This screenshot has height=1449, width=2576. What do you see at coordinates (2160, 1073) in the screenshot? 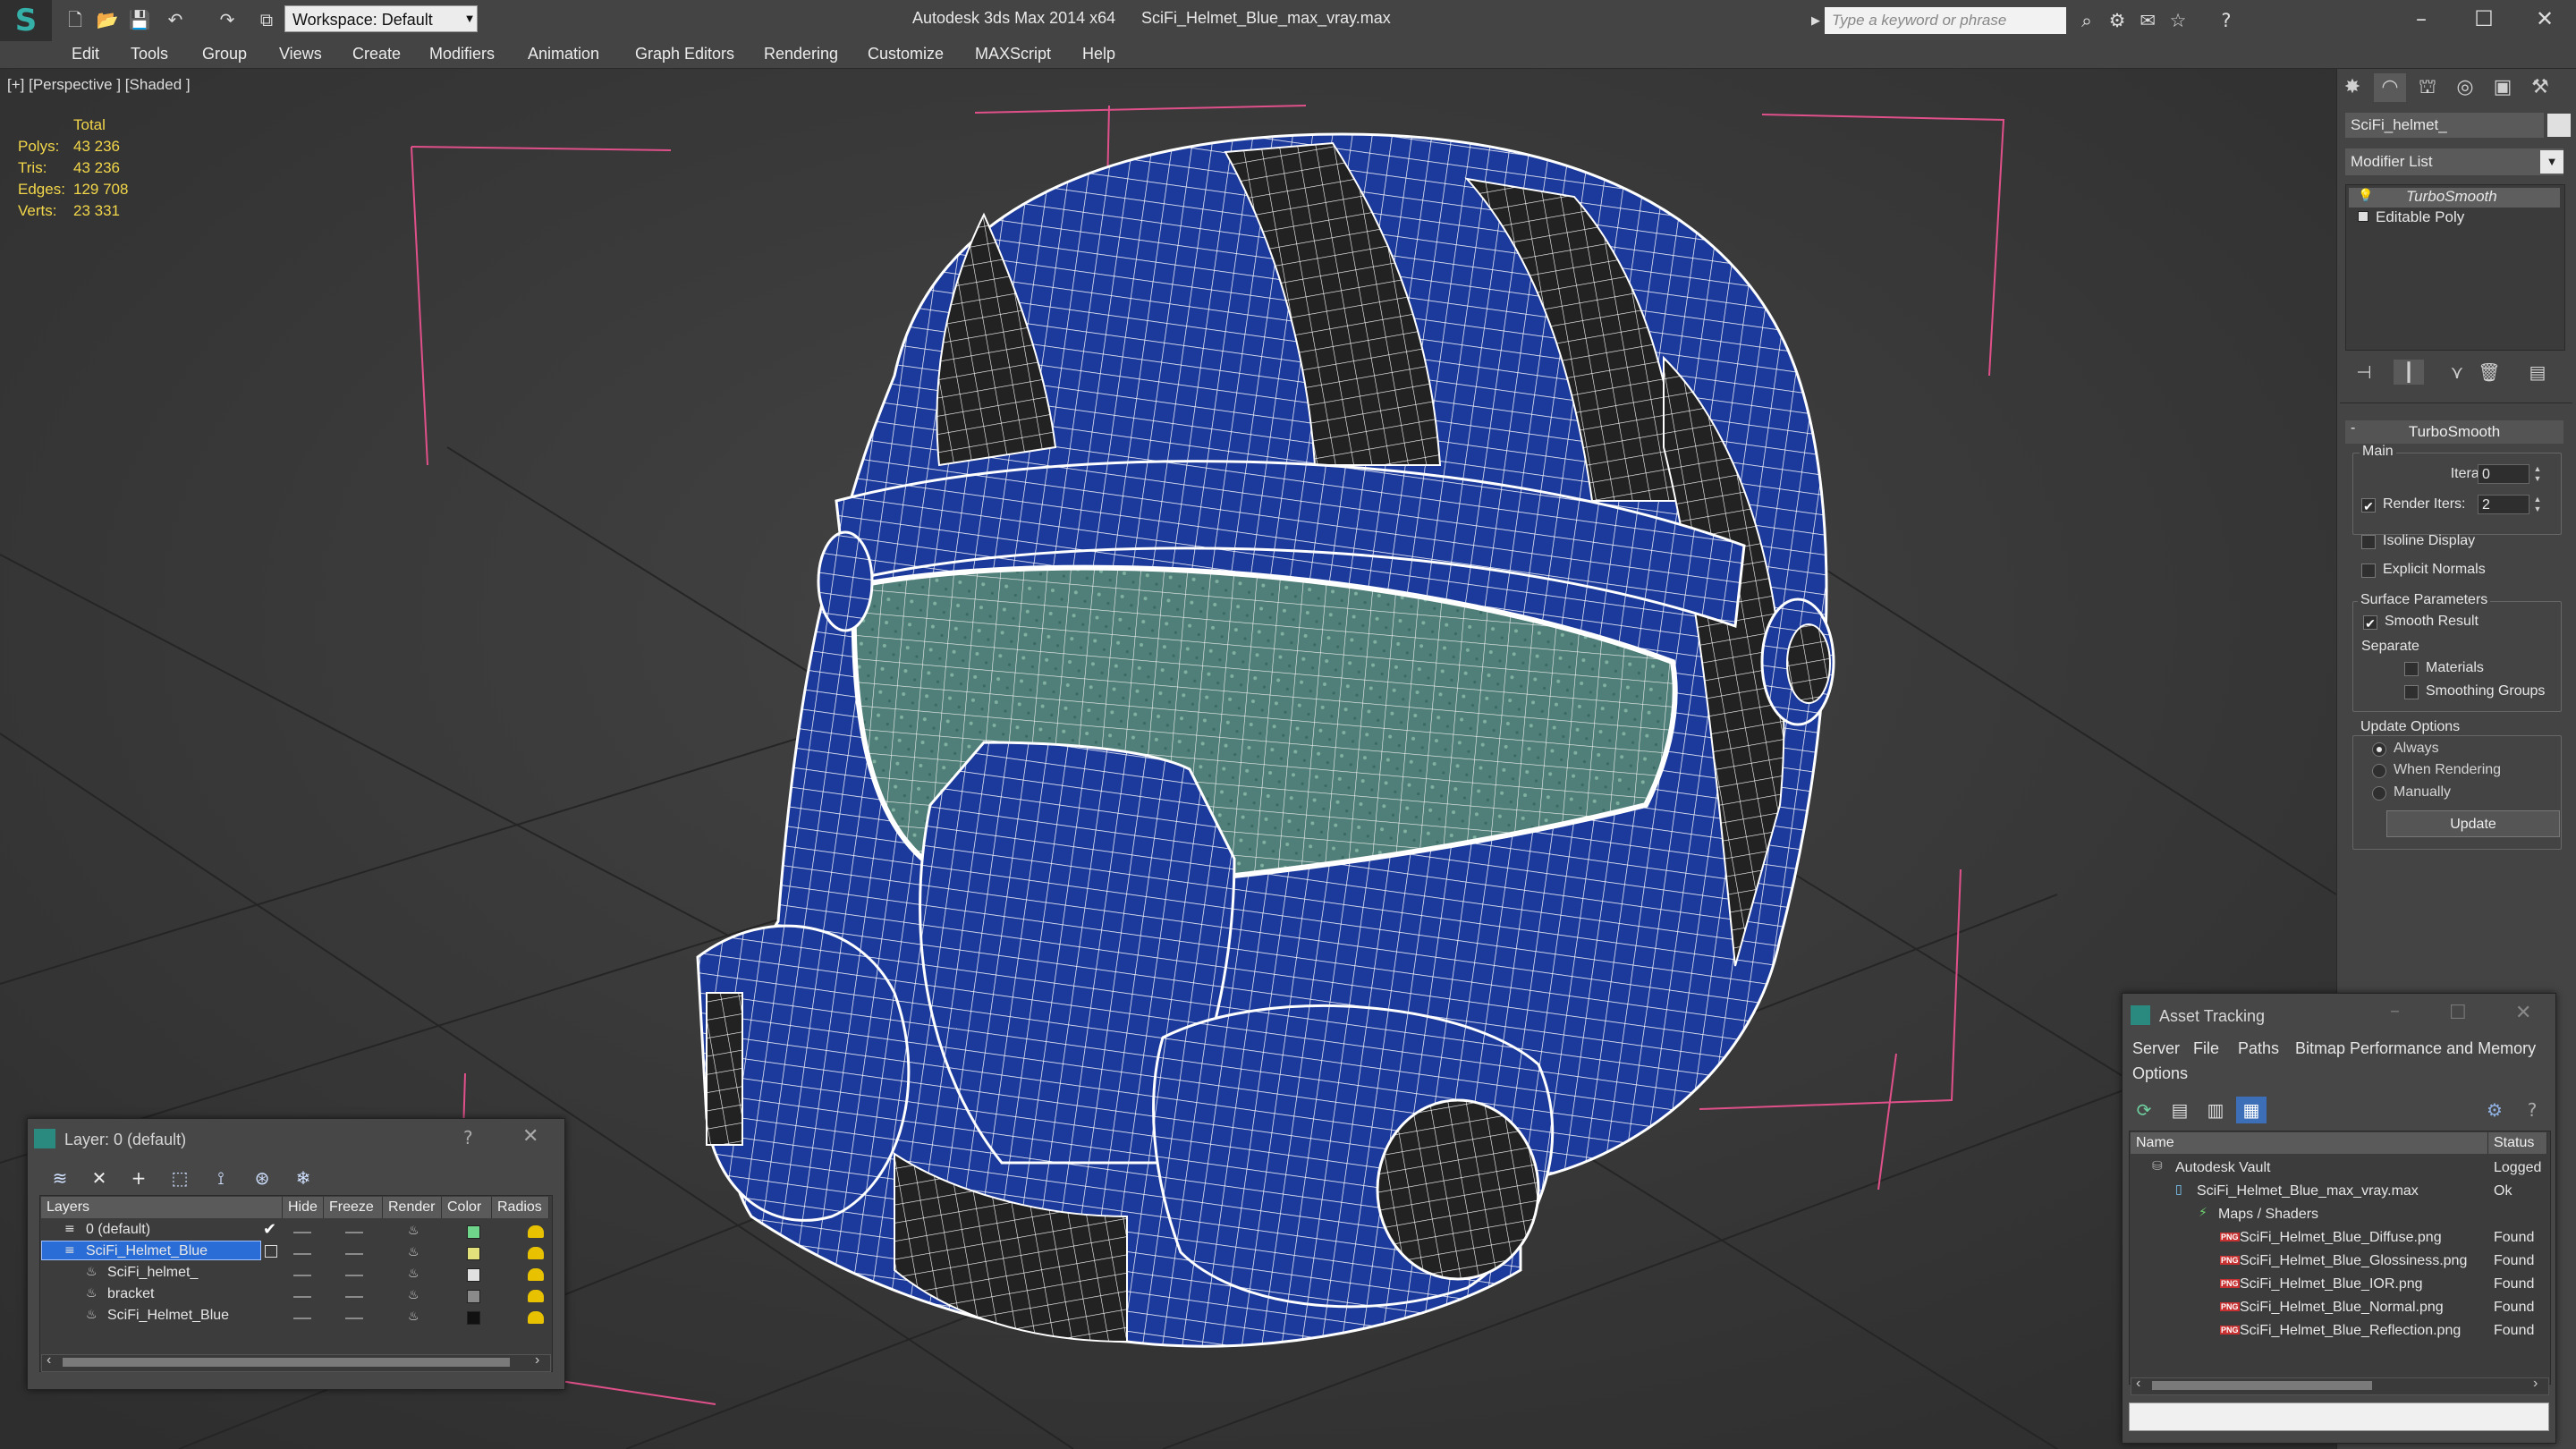
I see `menu-options: Options` at bounding box center [2160, 1073].